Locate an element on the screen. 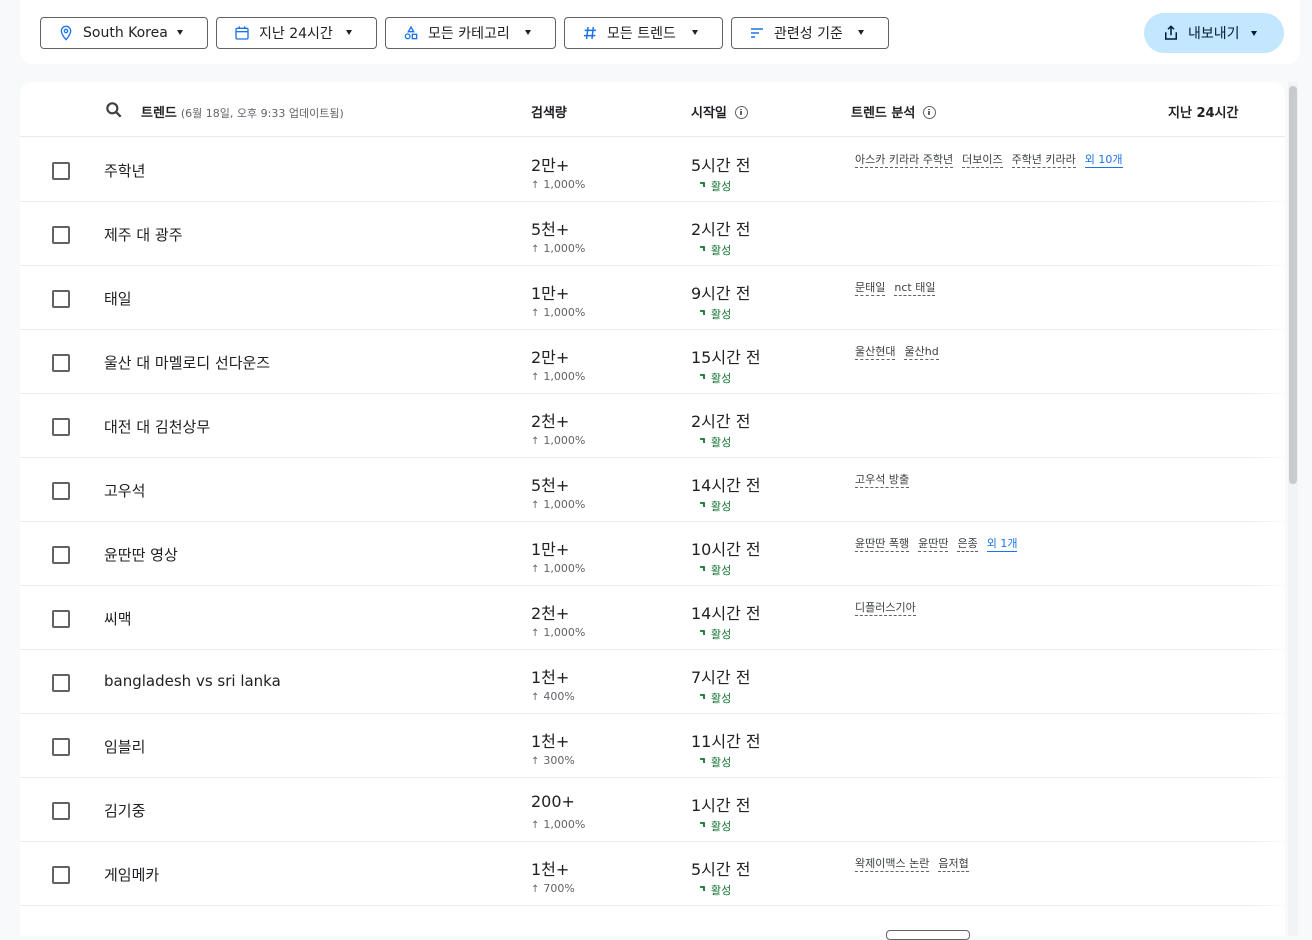  related-query-link: nct 태일 is located at coordinates (915, 288).